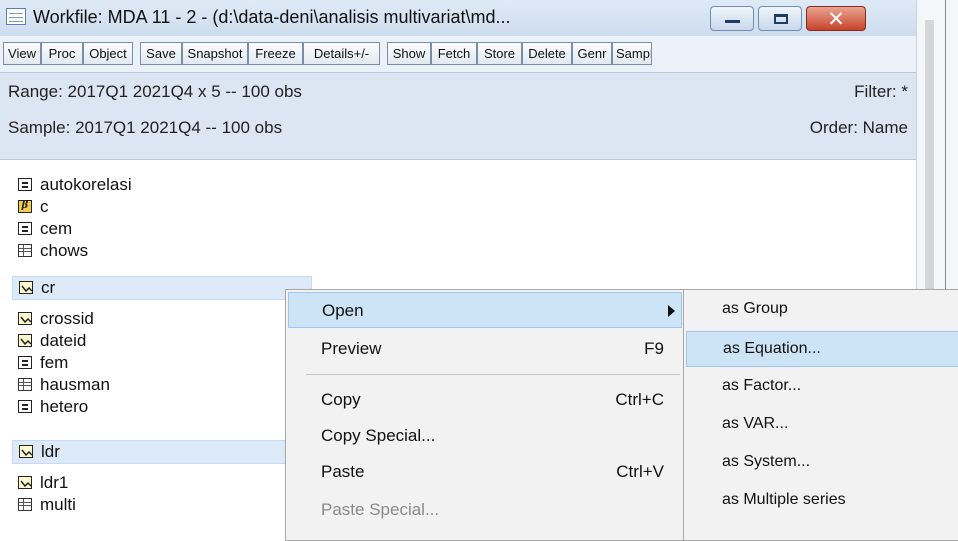  What do you see at coordinates (67, 318) in the screenshot?
I see `object-name: crossid` at bounding box center [67, 318].